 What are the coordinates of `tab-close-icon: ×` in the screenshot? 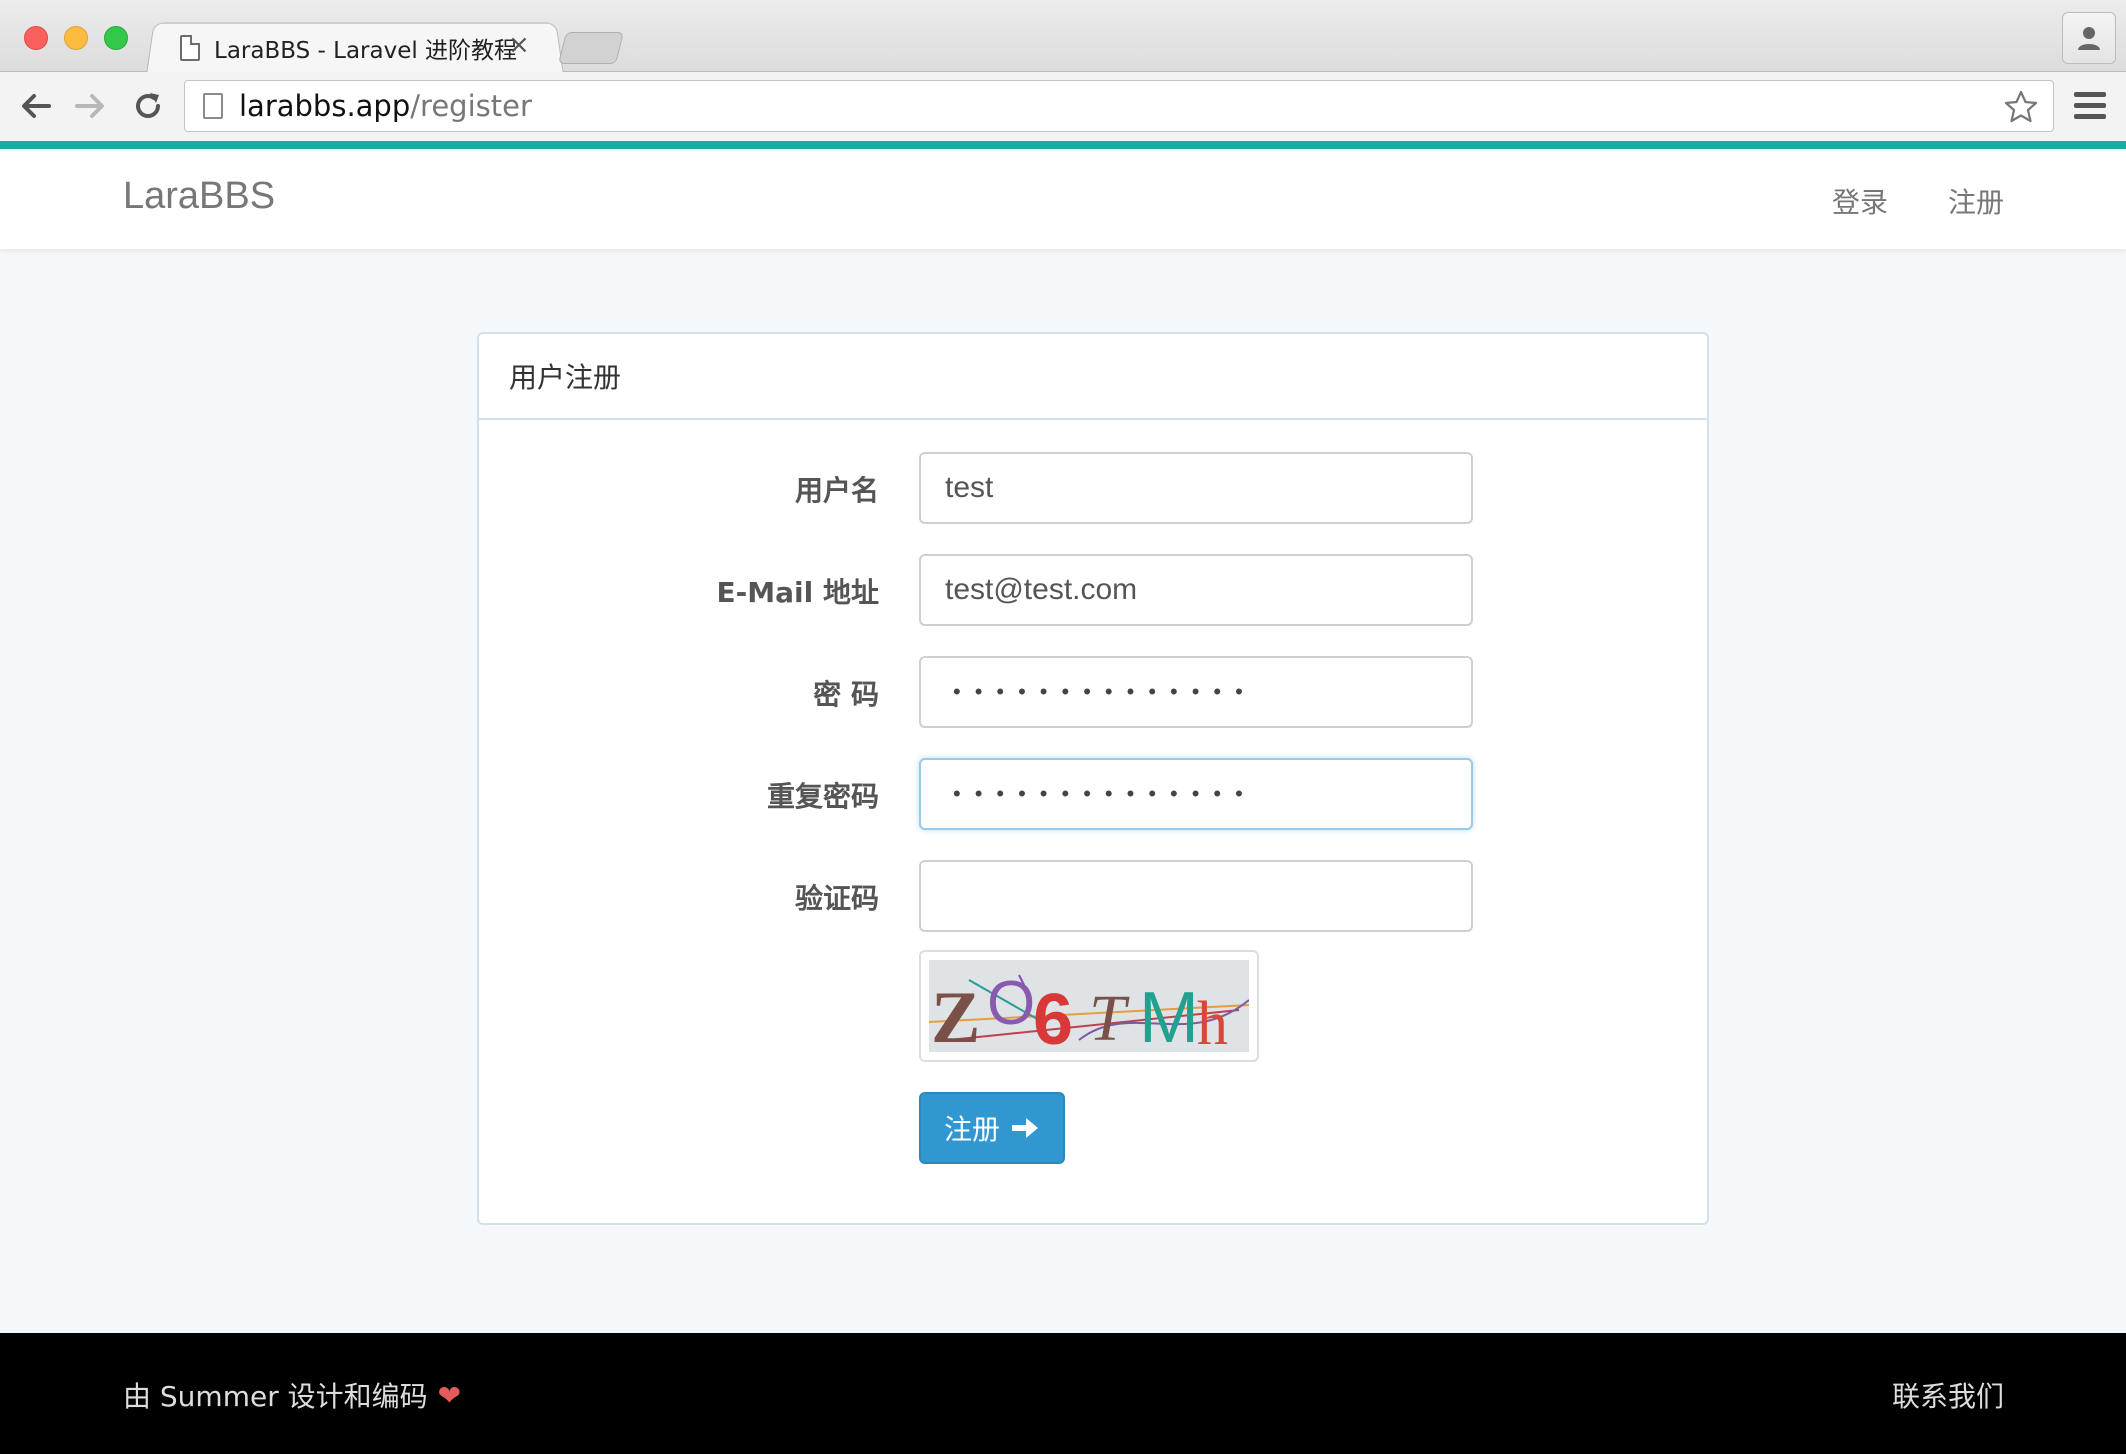 It's located at (519, 45).